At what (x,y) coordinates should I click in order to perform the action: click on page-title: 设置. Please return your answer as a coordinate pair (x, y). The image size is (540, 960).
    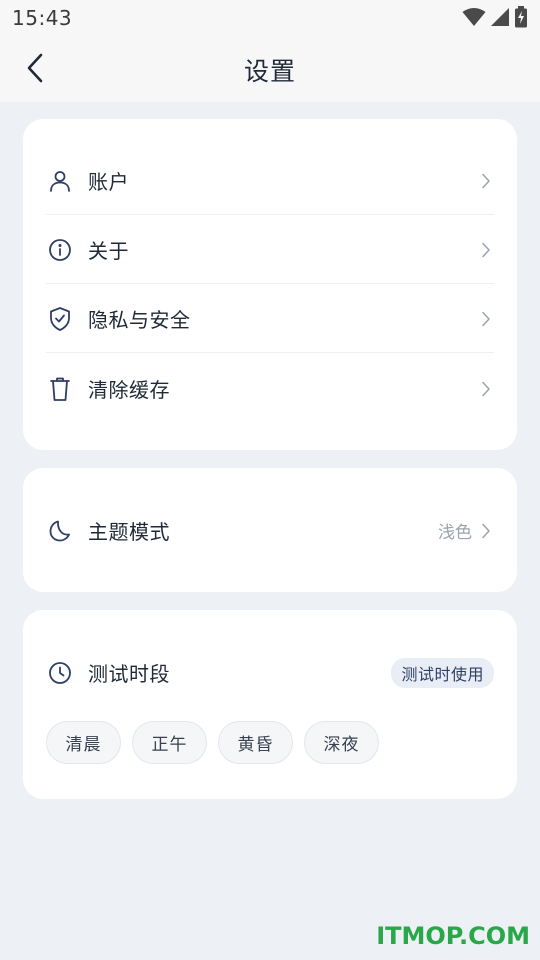
    Looking at the image, I should click on (269, 71).